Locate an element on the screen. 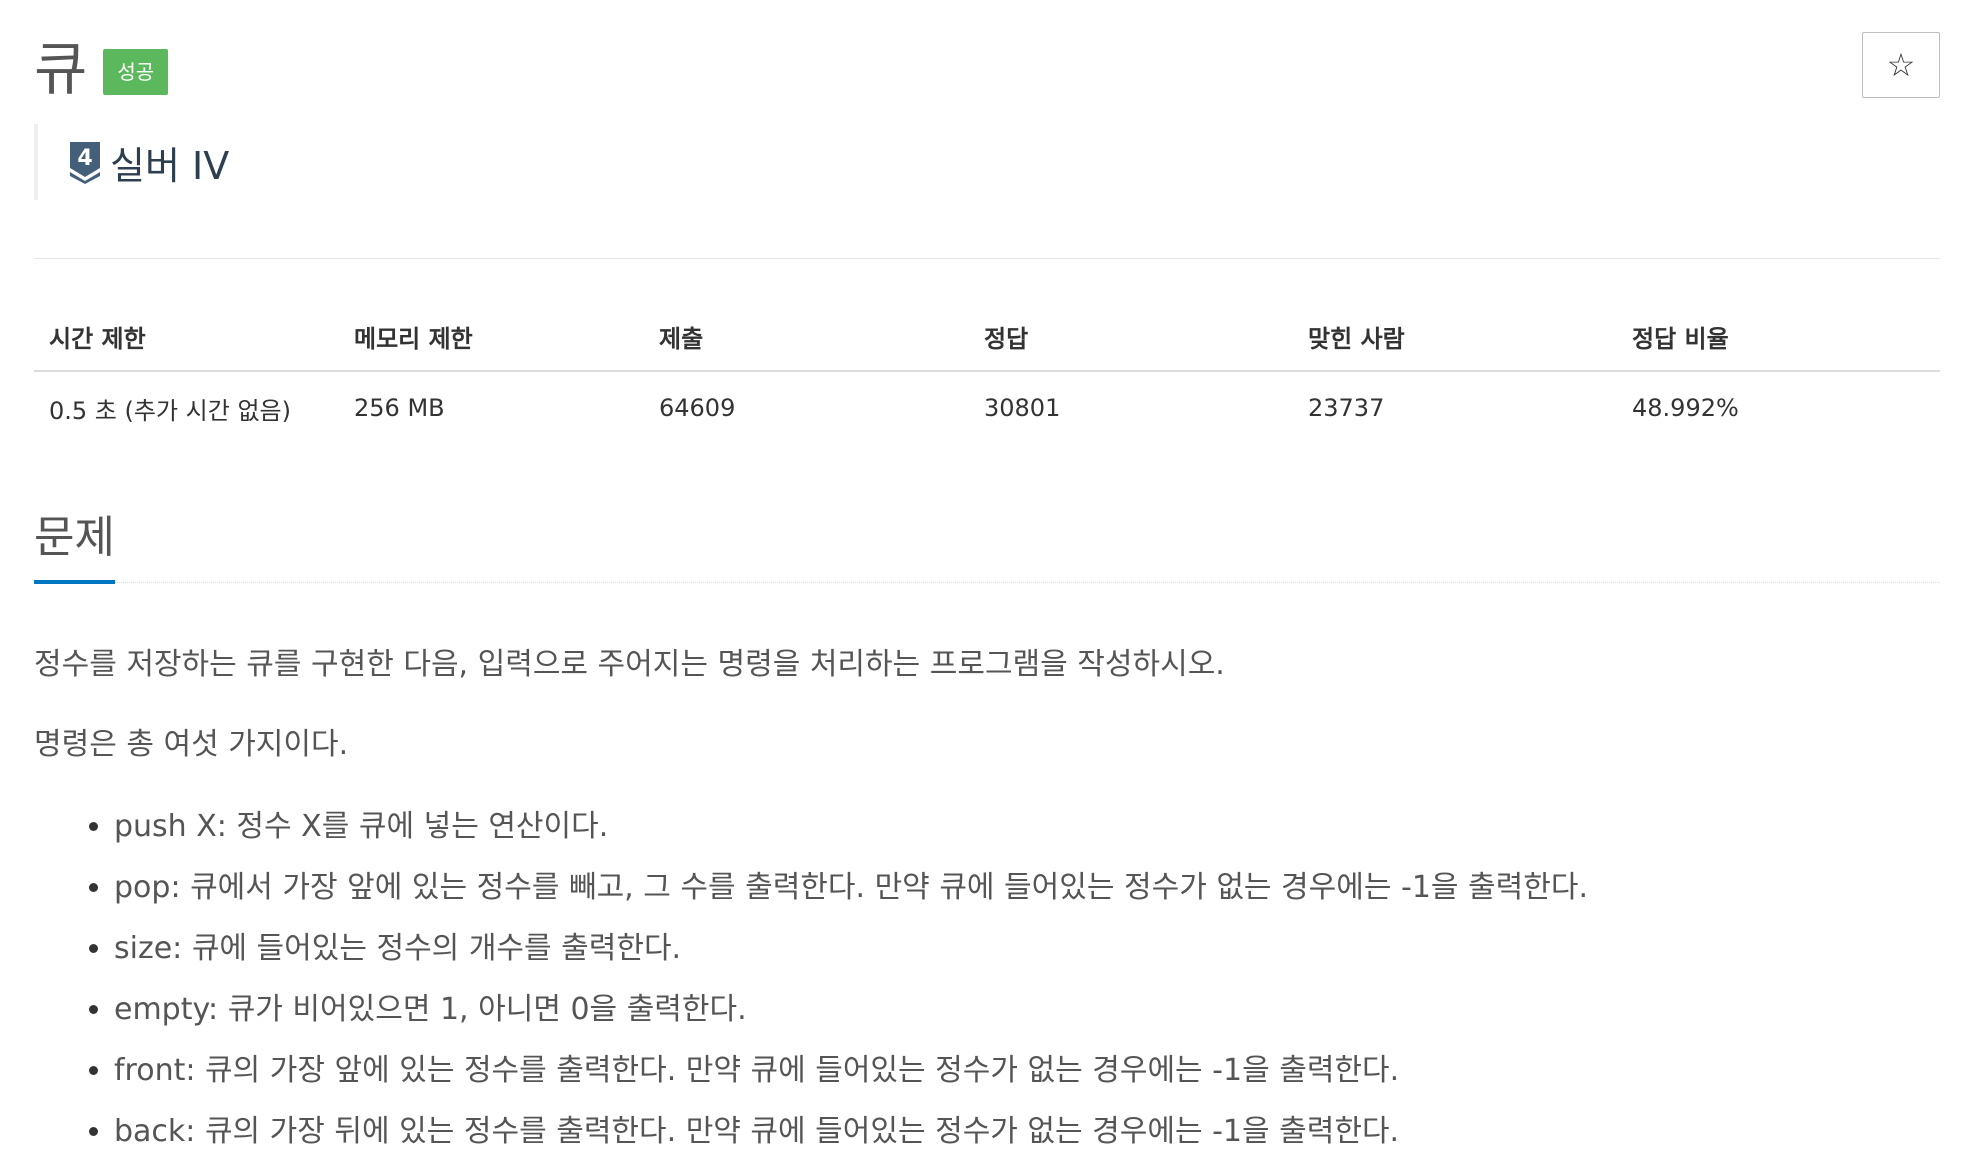 This screenshot has width=1972, height=1162. problem-title: 큐 is located at coordinates (61, 69).